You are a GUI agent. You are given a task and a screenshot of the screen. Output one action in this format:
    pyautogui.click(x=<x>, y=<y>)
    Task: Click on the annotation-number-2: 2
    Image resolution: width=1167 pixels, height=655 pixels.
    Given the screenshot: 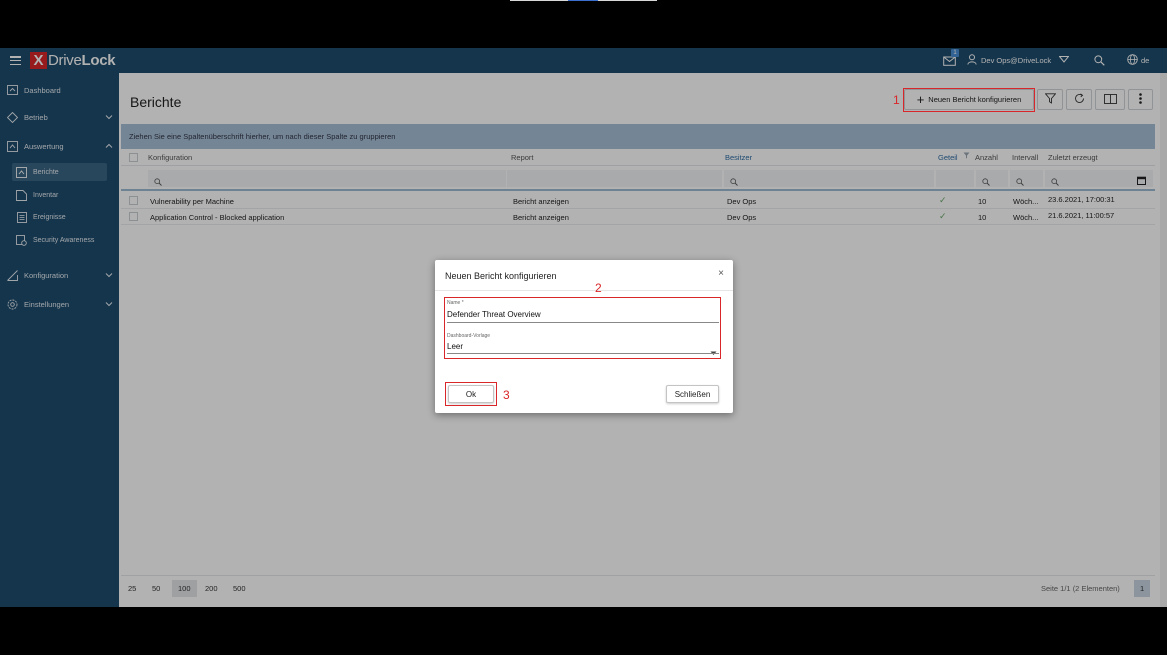 What is the action you would take?
    pyautogui.click(x=598, y=288)
    